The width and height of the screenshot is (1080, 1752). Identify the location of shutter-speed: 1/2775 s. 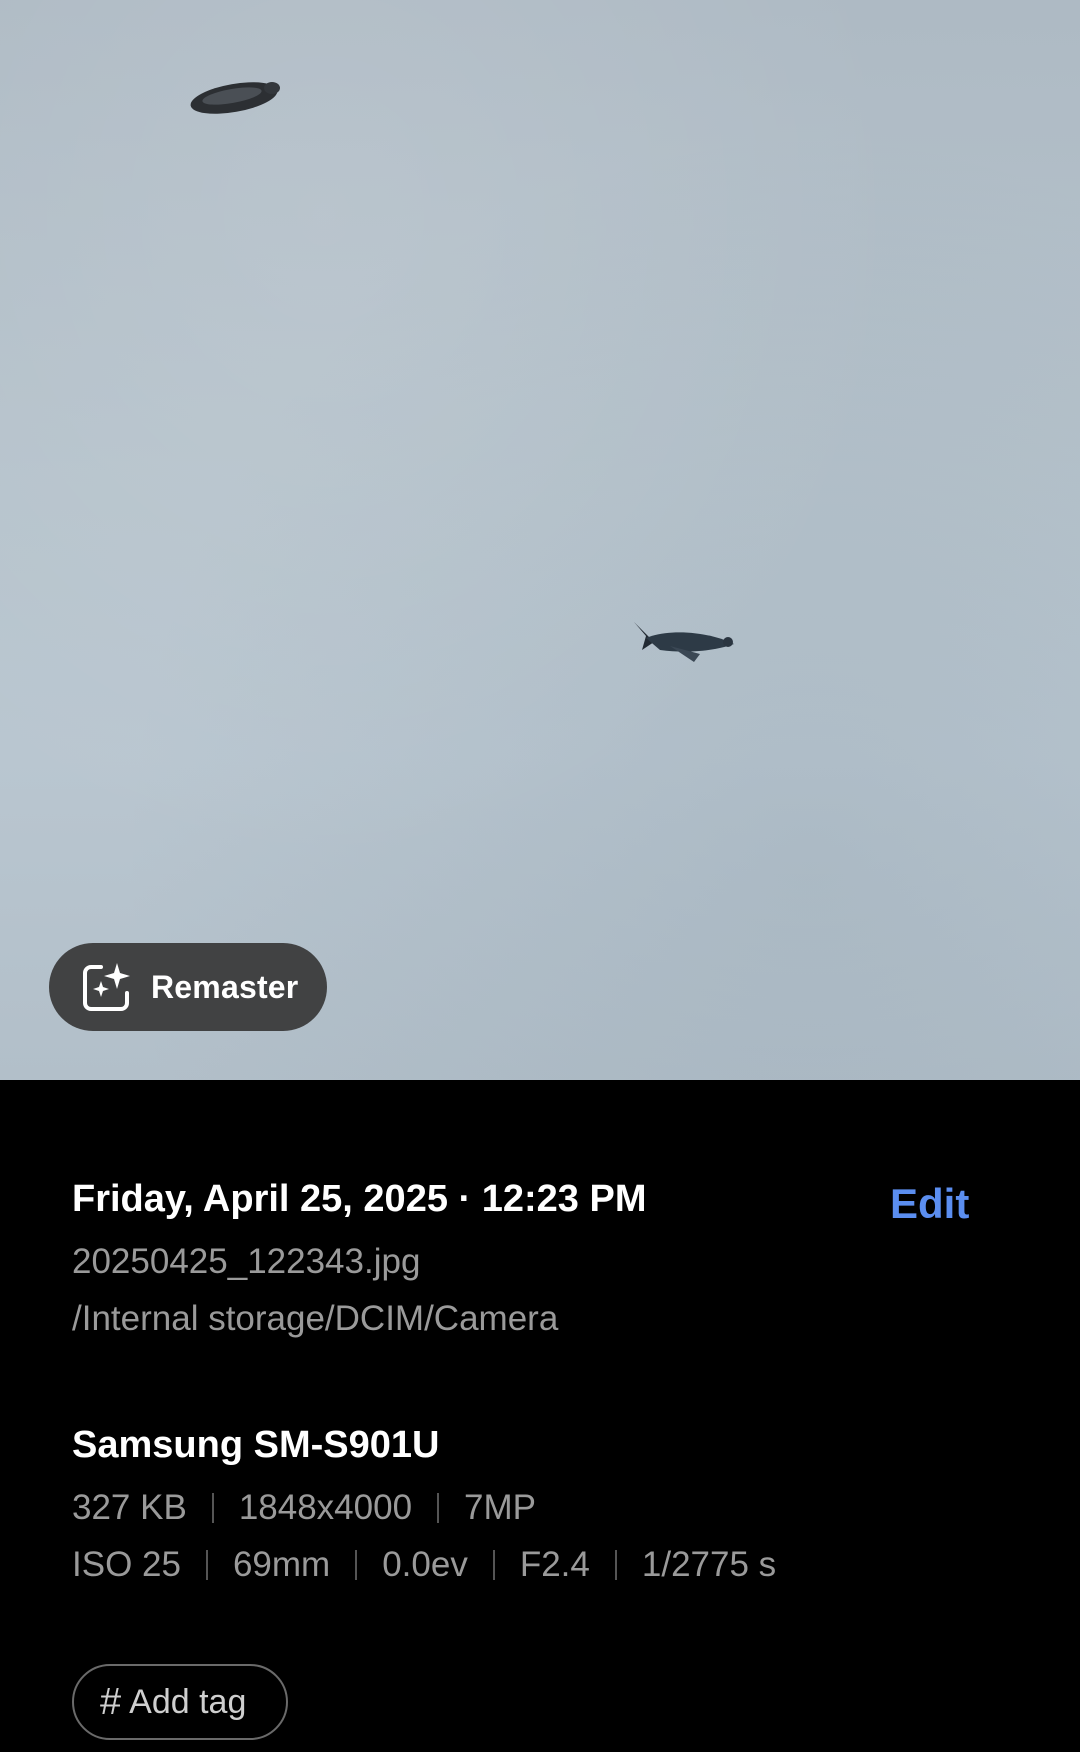
(709, 1564).